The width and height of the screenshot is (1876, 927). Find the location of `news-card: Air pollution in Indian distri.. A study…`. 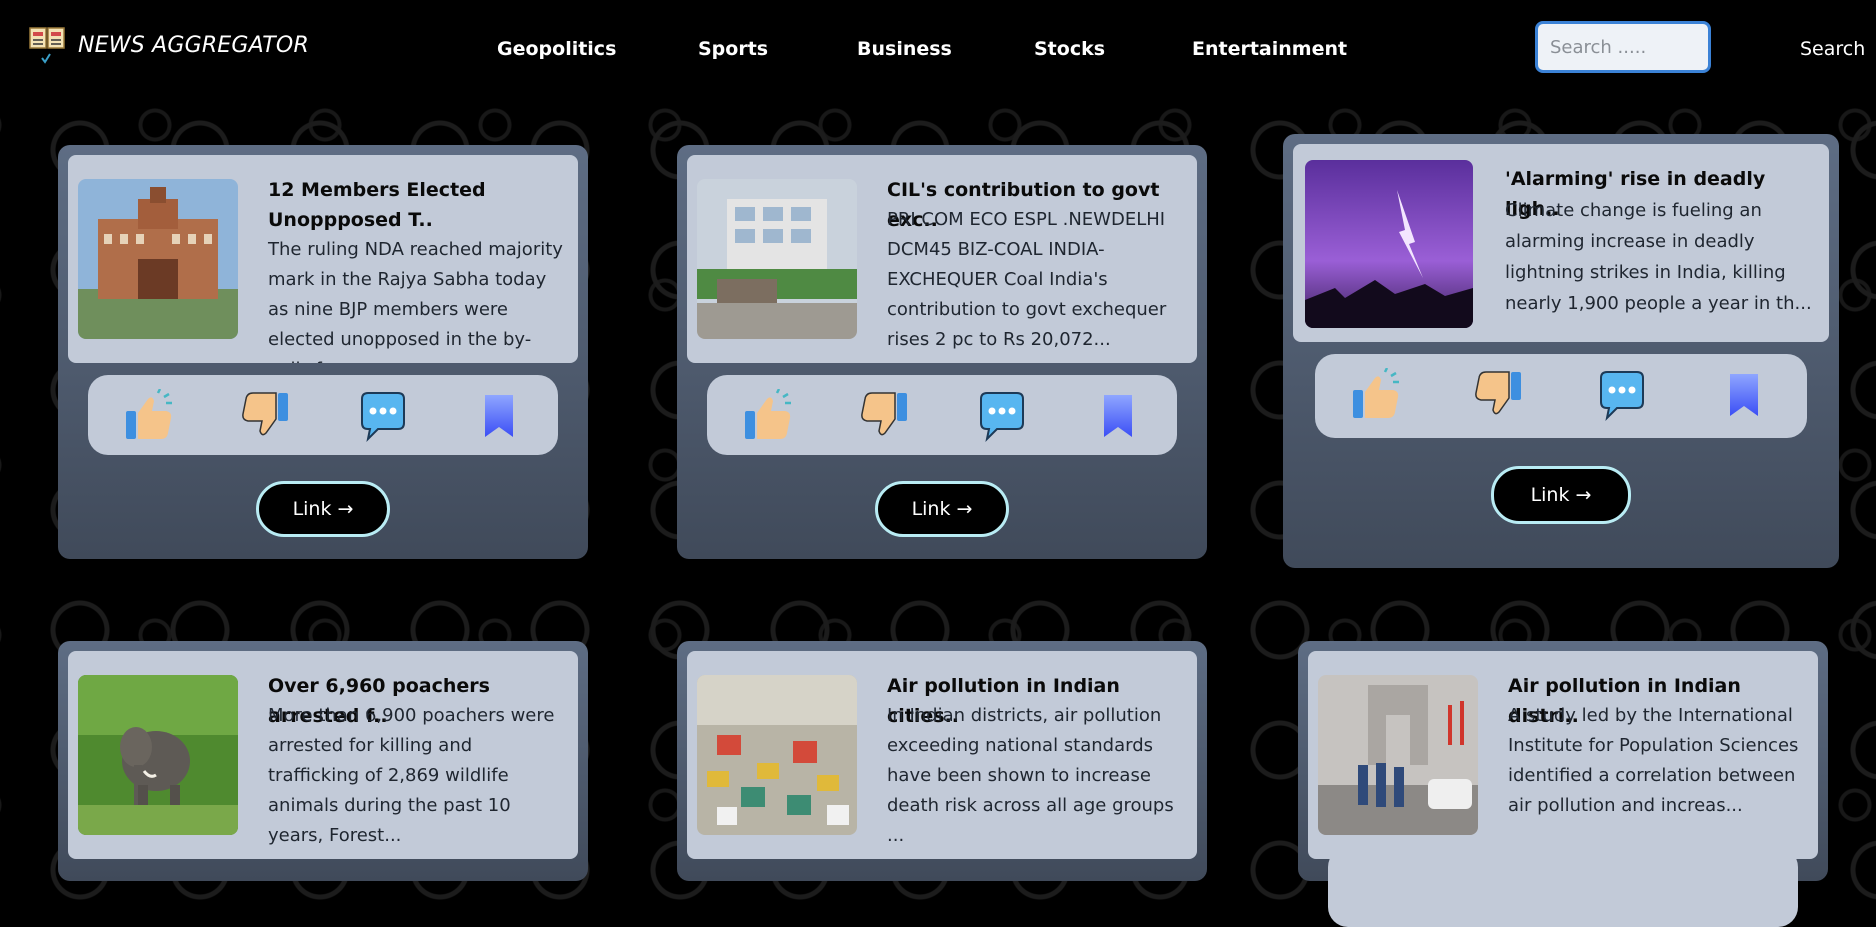

news-card: Air pollution in Indian distri.. A study… is located at coordinates (1563, 784).